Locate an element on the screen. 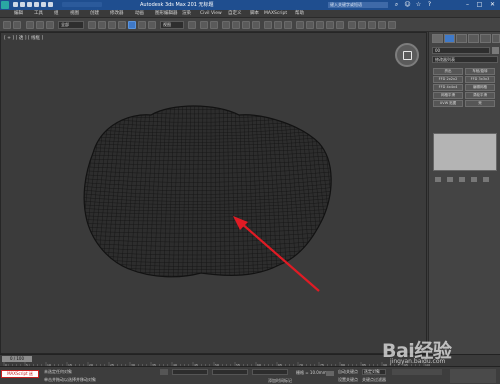 The image size is (500, 384). modifier-button: 涡轮平滑 is located at coordinates (480, 95).